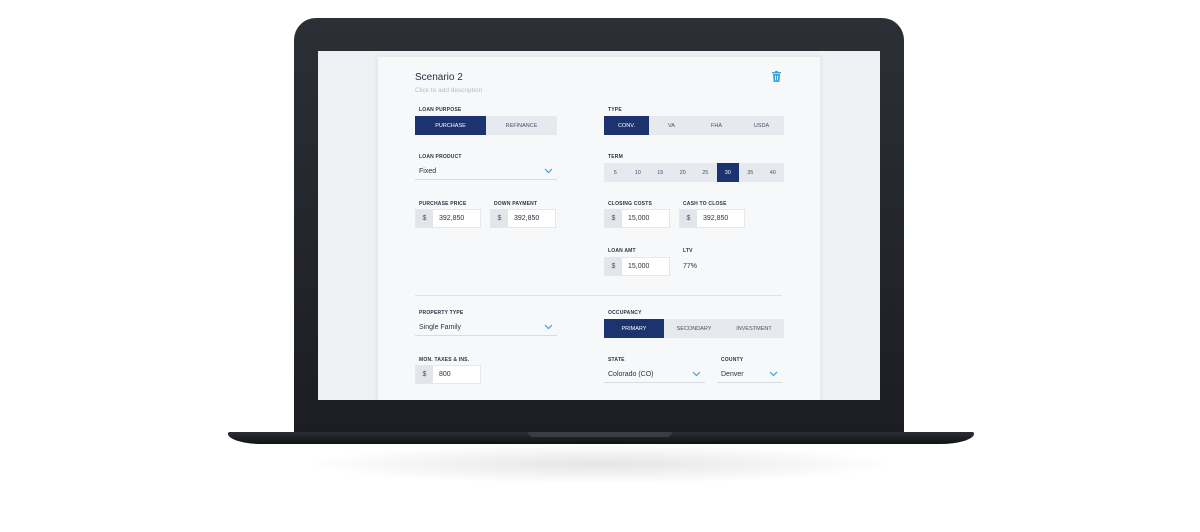 The width and height of the screenshot is (1200, 532). I want to click on occupancy-secondary: SECONDARY, so click(694, 328).